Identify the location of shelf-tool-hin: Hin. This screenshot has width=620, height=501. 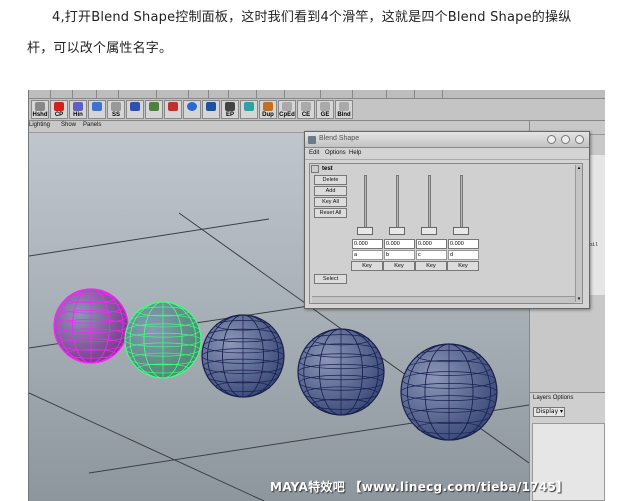
(78, 109).